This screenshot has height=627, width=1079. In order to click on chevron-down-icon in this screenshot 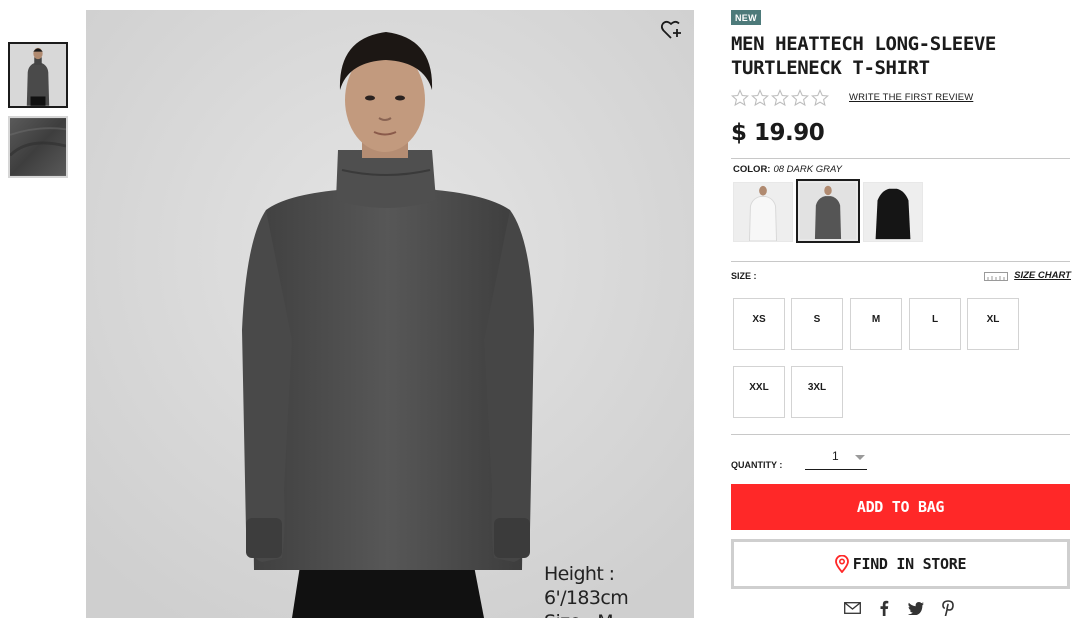, I will do `click(860, 457)`.